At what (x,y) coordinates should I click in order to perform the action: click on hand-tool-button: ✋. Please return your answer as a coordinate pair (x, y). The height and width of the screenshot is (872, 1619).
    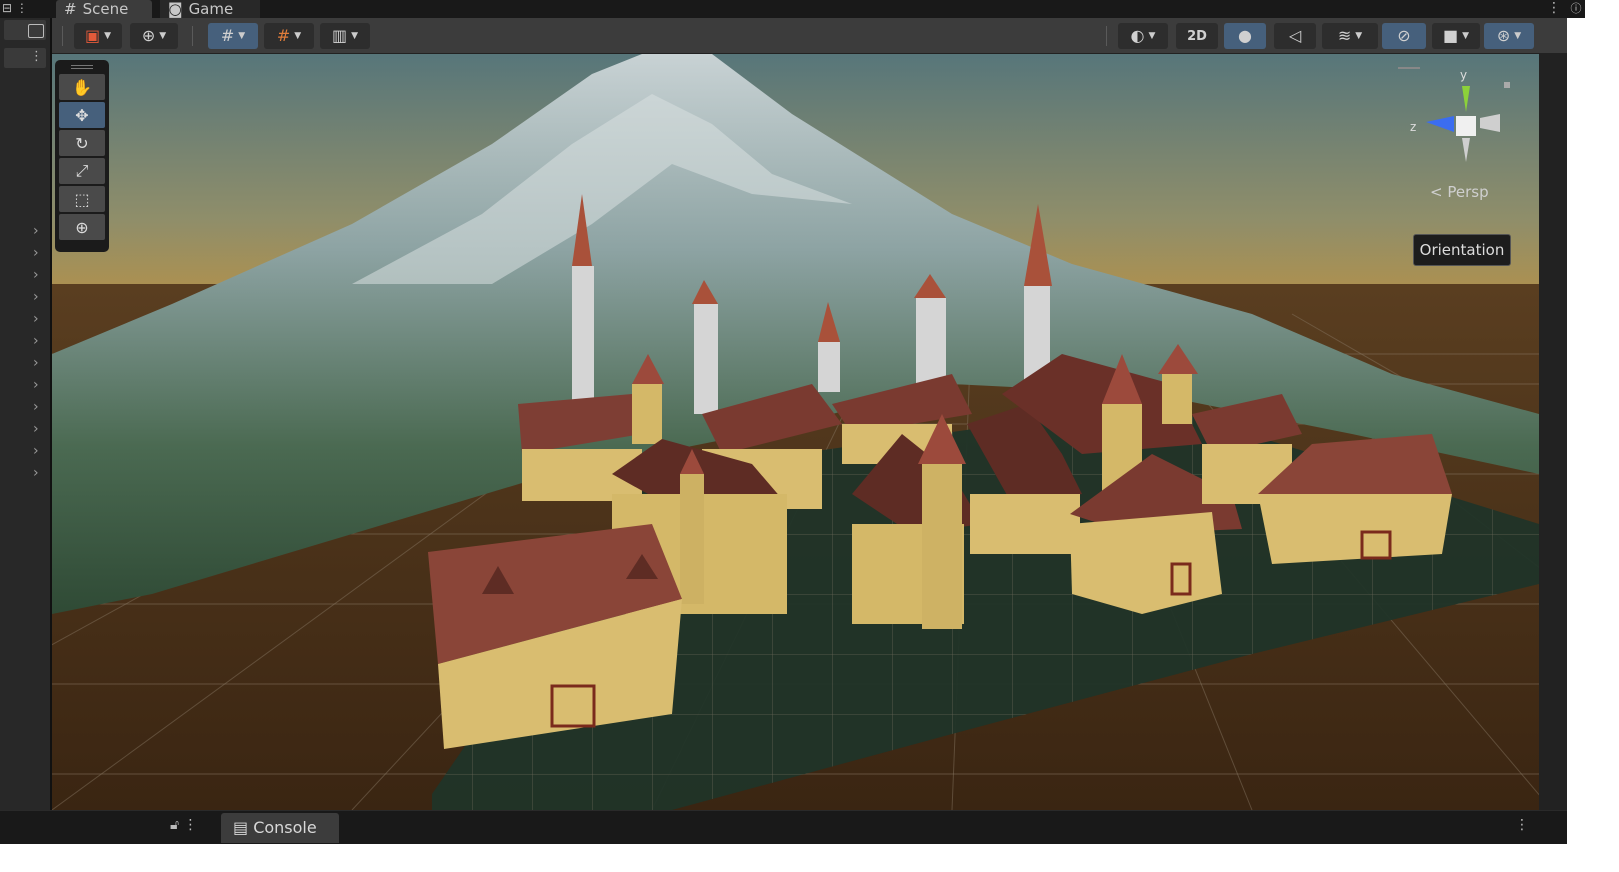
    Looking at the image, I should click on (82, 87).